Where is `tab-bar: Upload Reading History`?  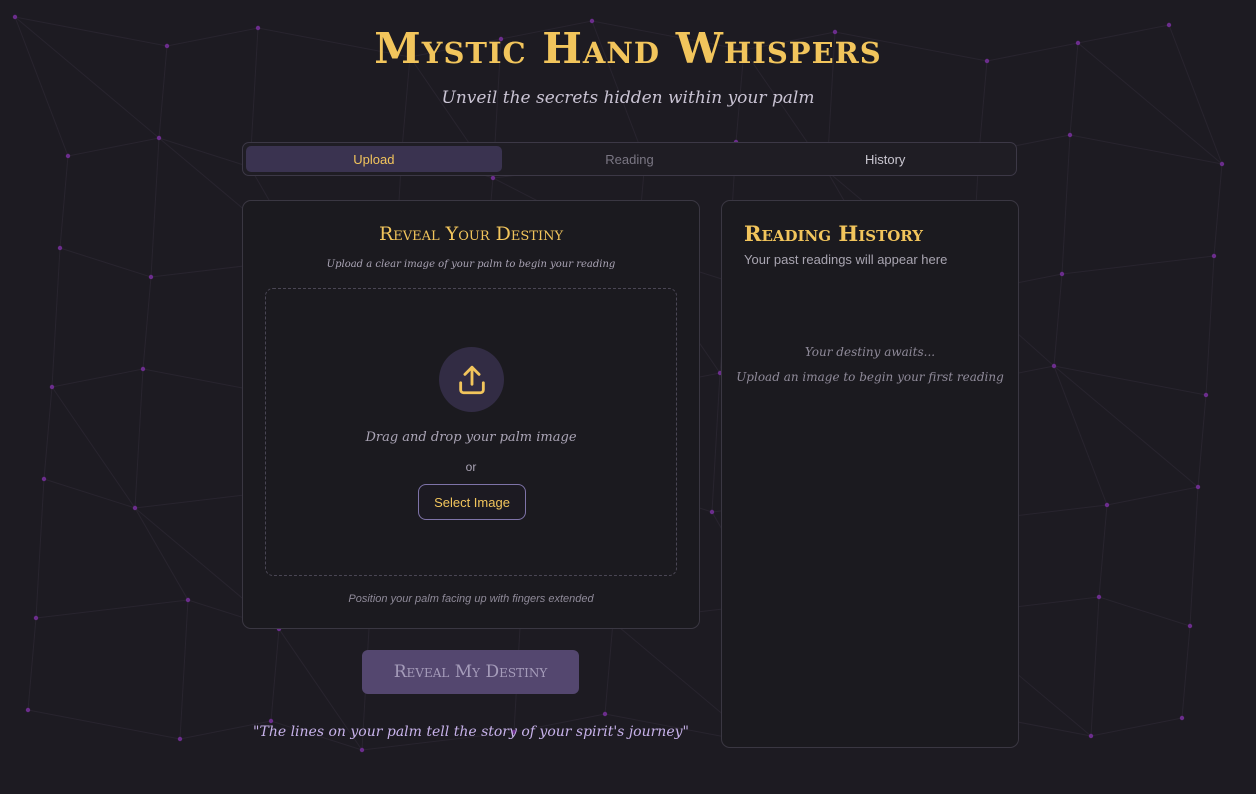 tab-bar: Upload Reading History is located at coordinates (629, 159).